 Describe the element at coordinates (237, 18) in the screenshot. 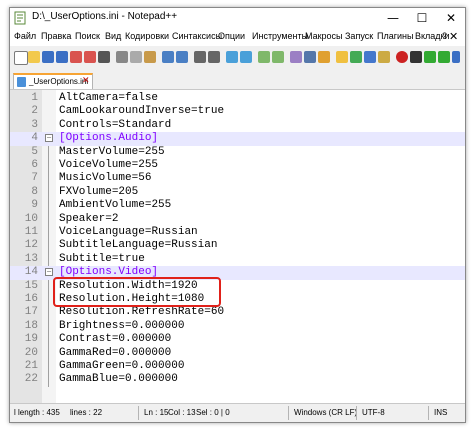

I see `title-bar: D:\_UserOptions.ini - Notepad++ — ☐ ✕` at that location.